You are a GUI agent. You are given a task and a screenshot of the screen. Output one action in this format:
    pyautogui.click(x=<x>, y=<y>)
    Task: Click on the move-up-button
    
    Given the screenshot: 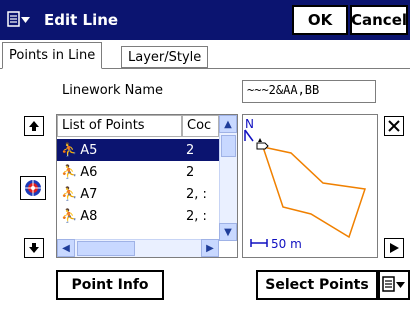 What is the action you would take?
    pyautogui.click(x=34, y=126)
    